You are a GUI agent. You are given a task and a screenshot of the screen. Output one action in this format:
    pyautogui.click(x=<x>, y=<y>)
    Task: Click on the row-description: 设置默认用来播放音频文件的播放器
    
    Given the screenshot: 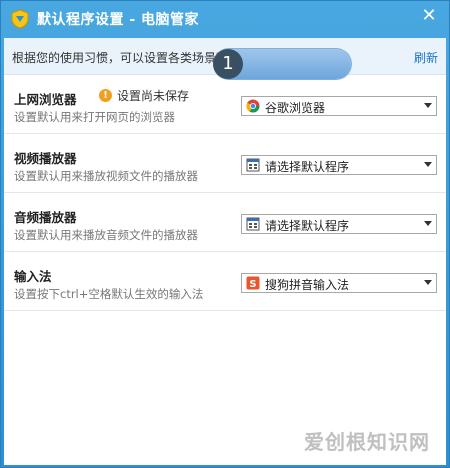 What is the action you would take?
    pyautogui.click(x=106, y=235)
    